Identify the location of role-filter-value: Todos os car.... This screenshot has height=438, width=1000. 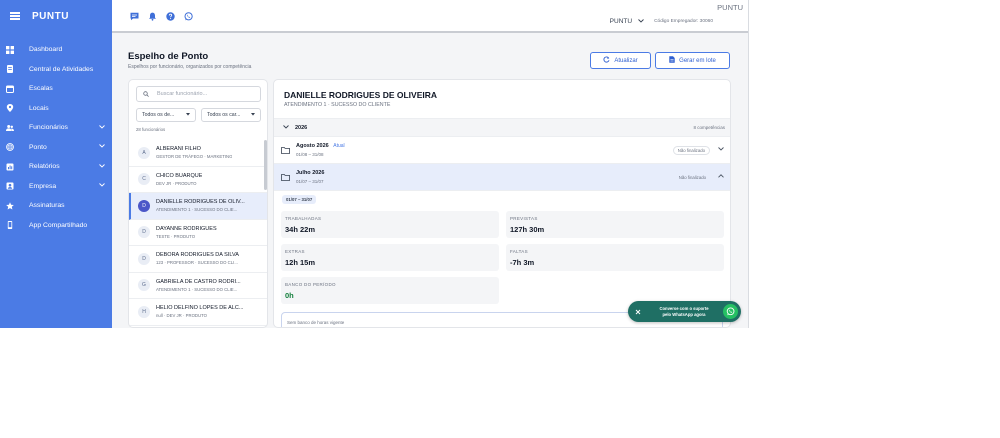
(224, 115).